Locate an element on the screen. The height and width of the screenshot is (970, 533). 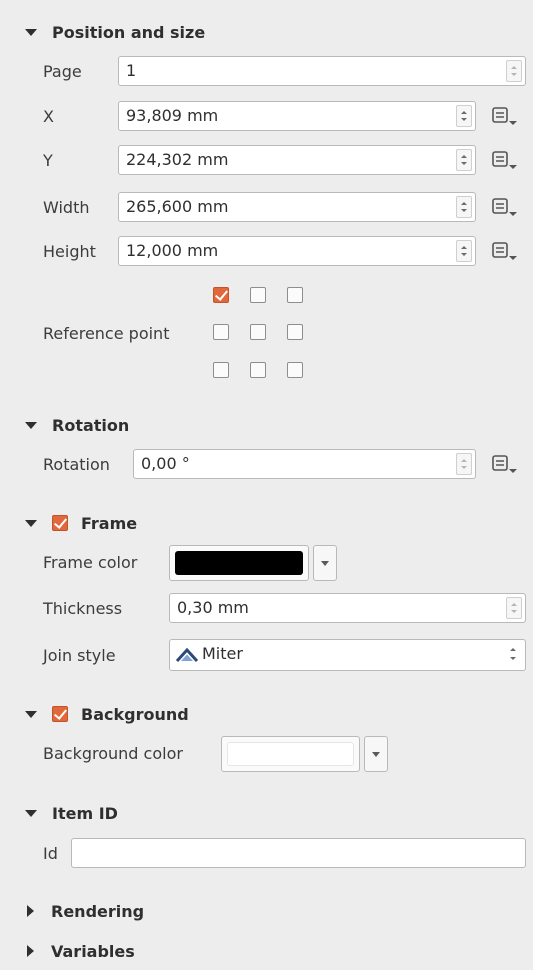
section-variables-header: Variables is located at coordinates (79, 951).